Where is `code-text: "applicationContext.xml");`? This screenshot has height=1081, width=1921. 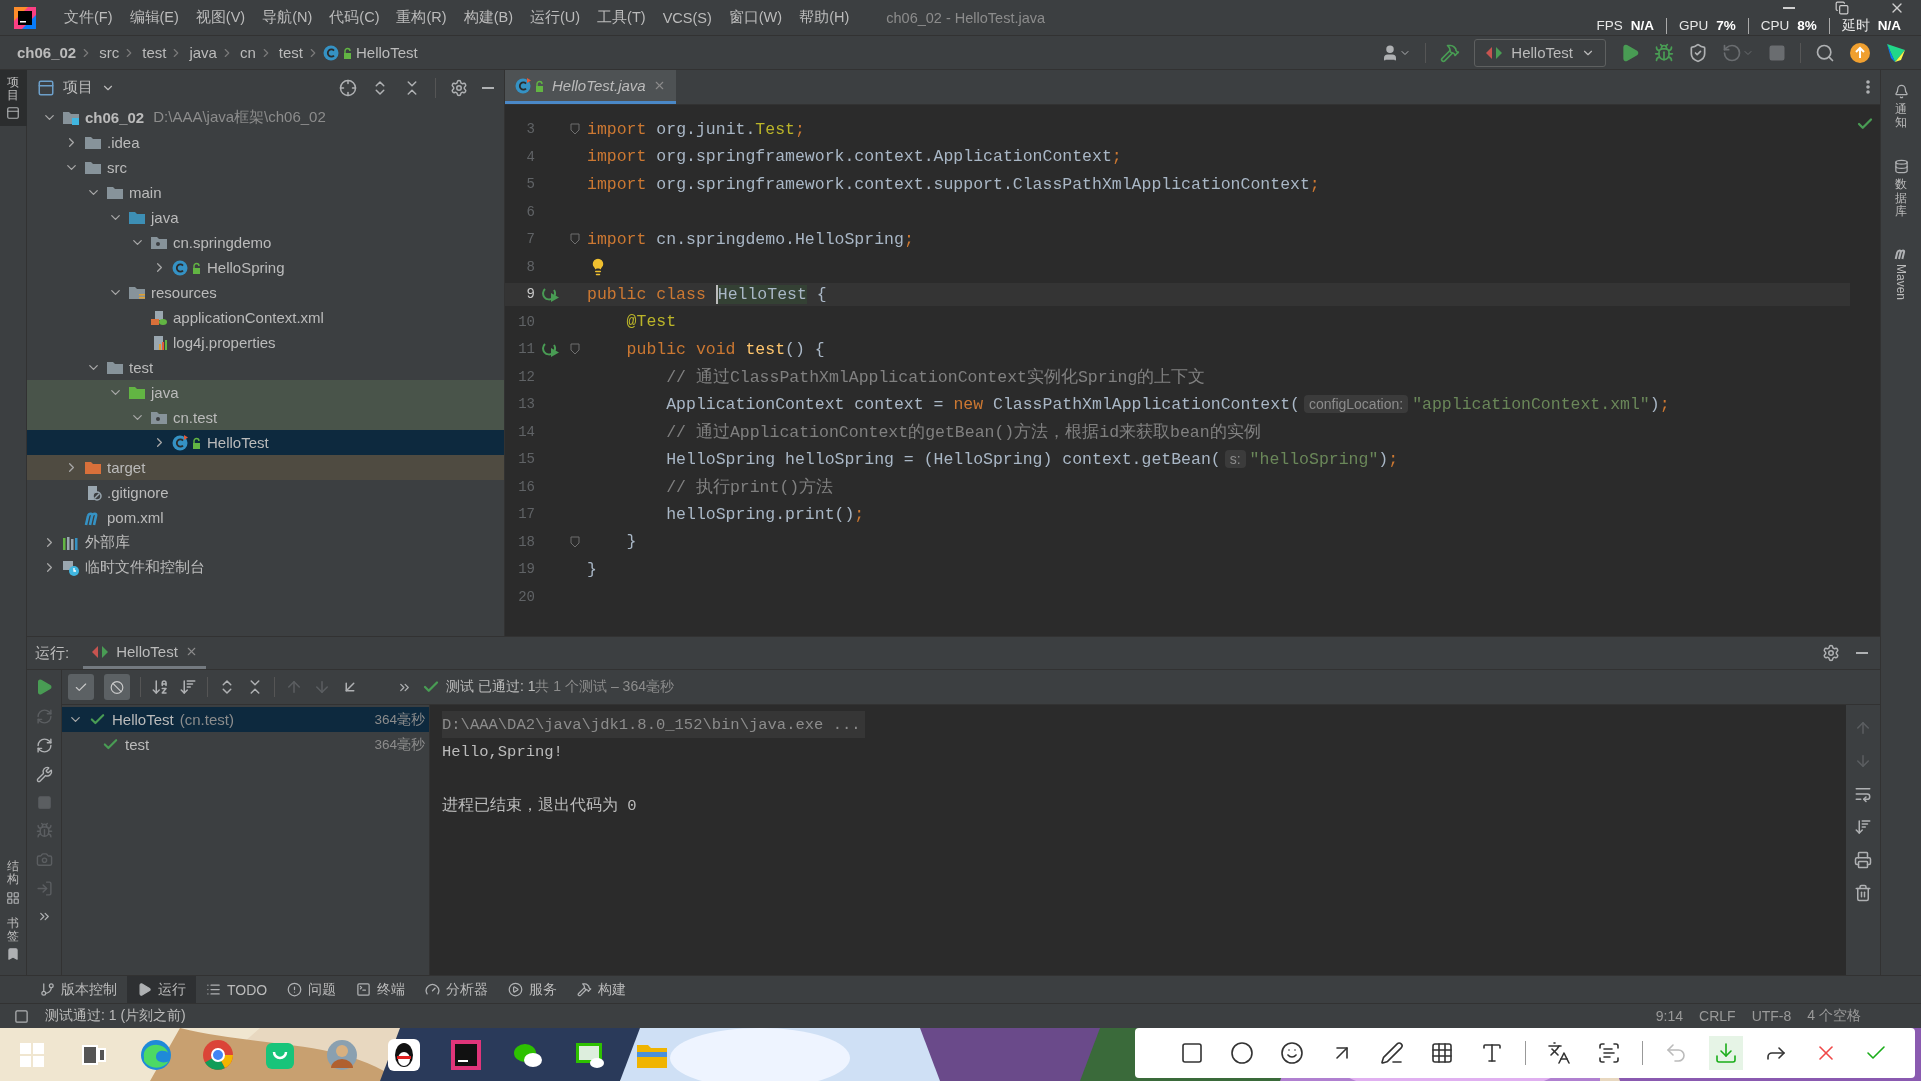
code-text: "applicationContext.xml"); is located at coordinates (1541, 404).